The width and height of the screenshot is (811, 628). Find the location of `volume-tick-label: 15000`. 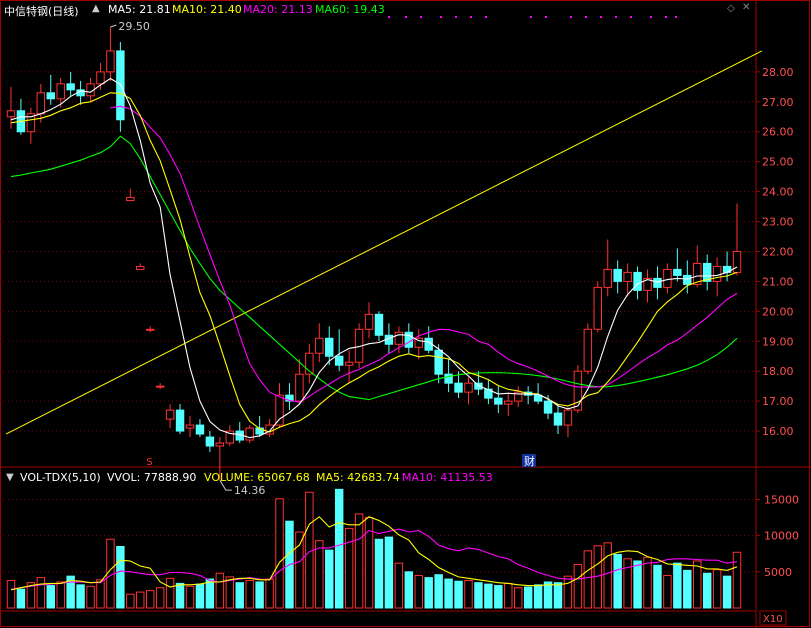

volume-tick-label: 15000 is located at coordinates (781, 499).